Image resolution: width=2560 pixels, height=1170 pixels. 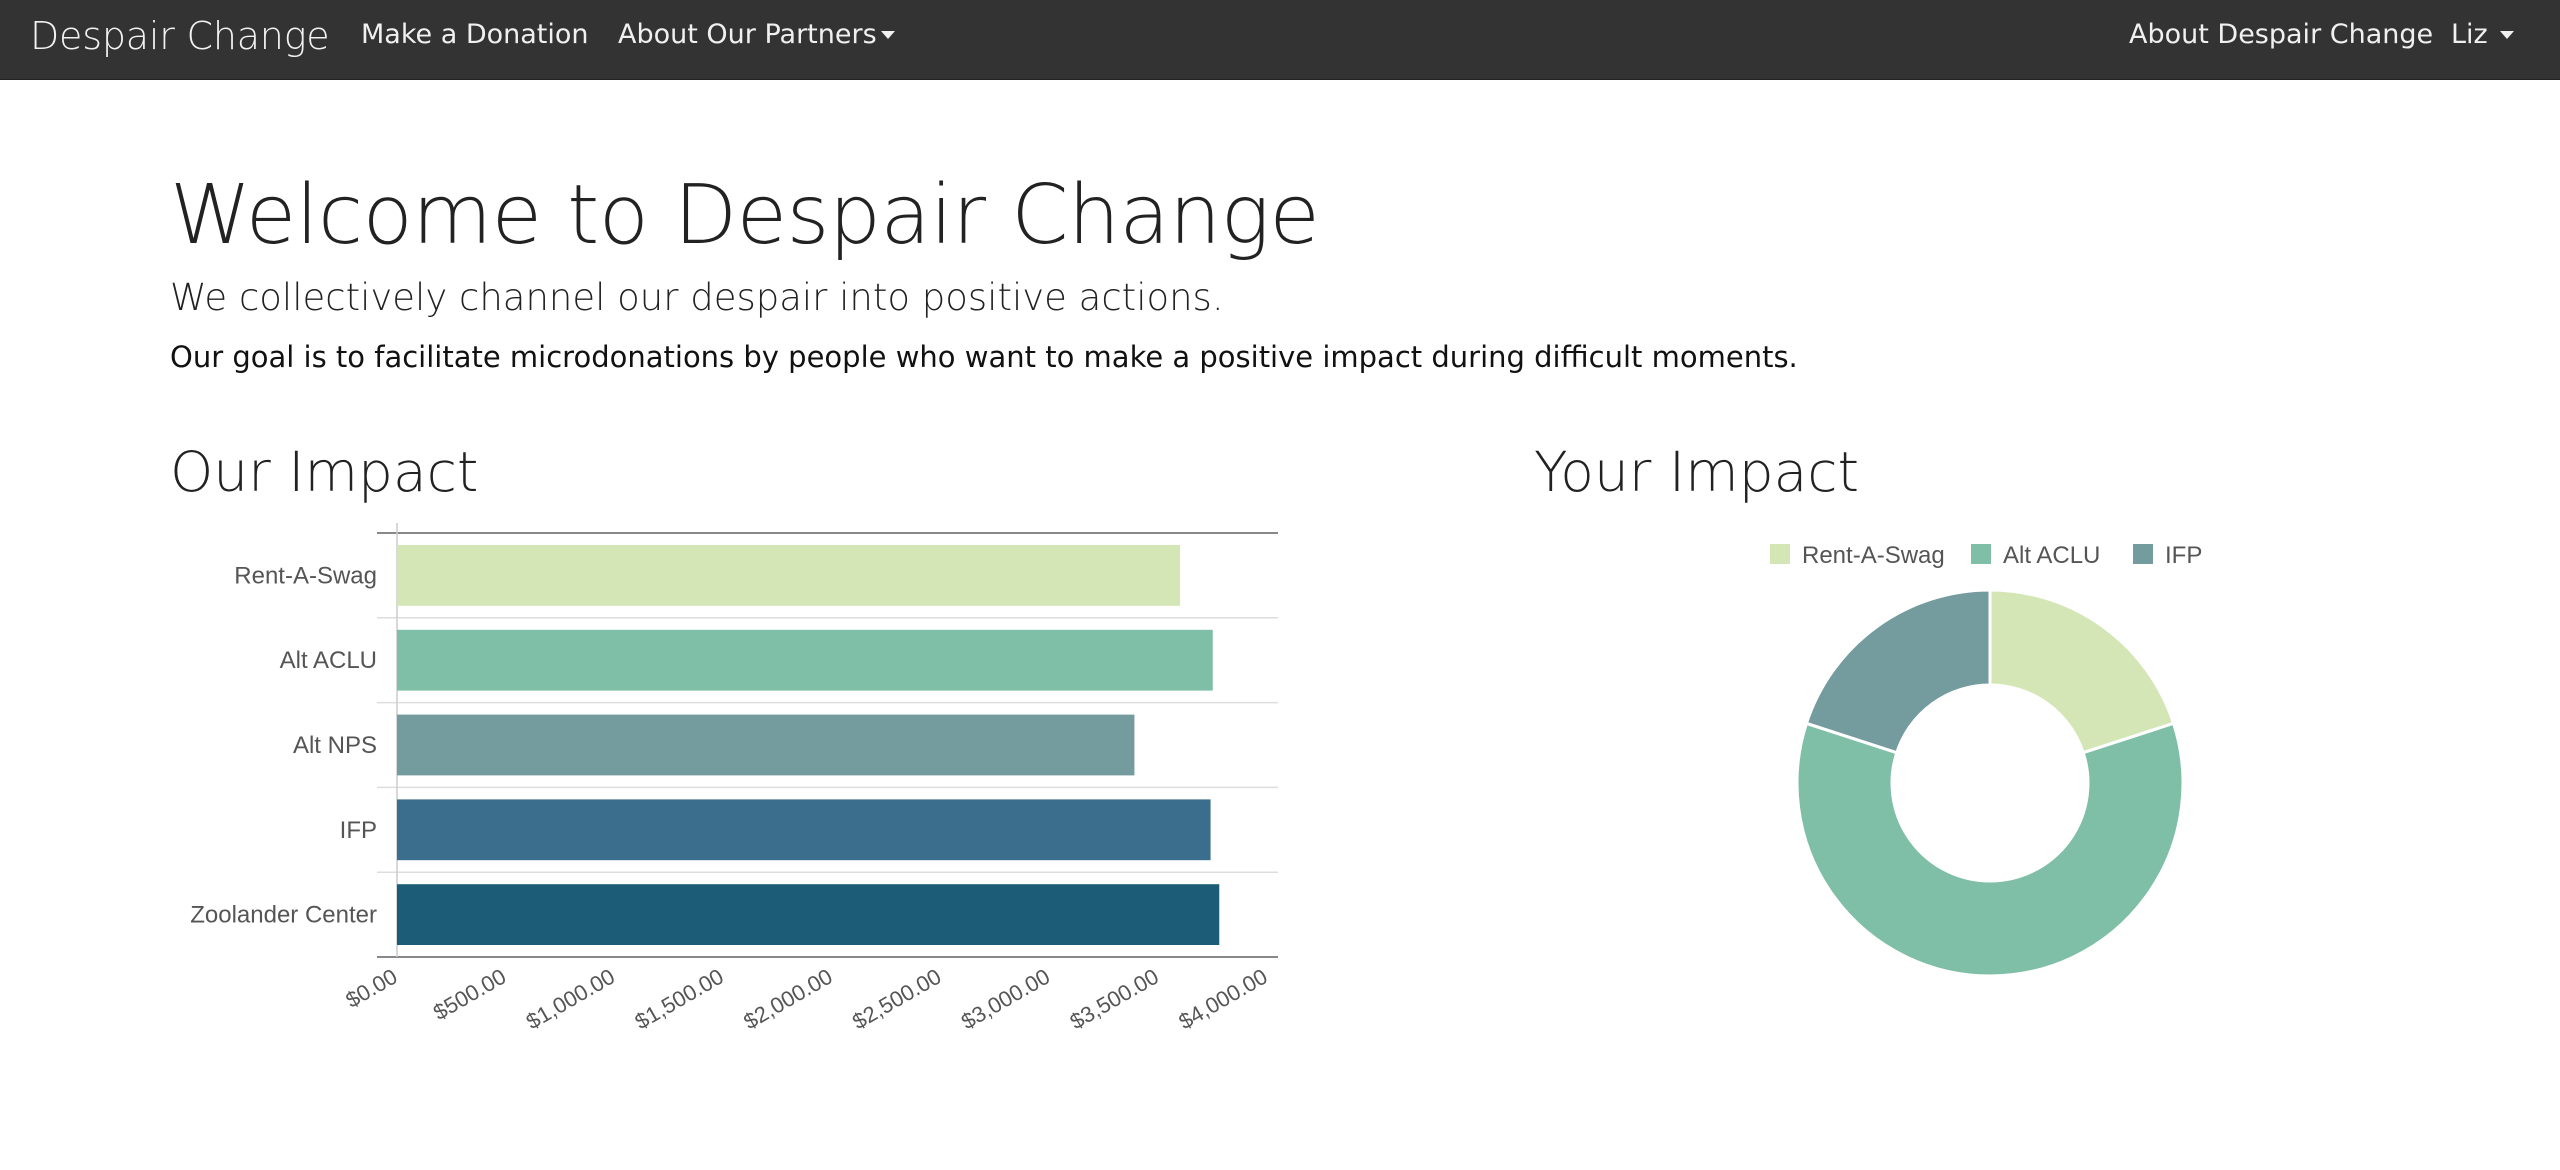 I want to click on bar-ifp, so click(x=804, y=830).